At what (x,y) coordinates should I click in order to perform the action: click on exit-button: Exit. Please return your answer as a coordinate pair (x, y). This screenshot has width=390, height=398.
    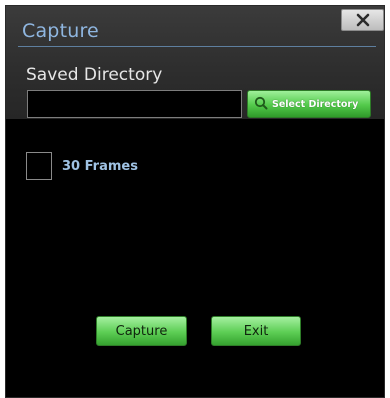
    Looking at the image, I should click on (256, 331).